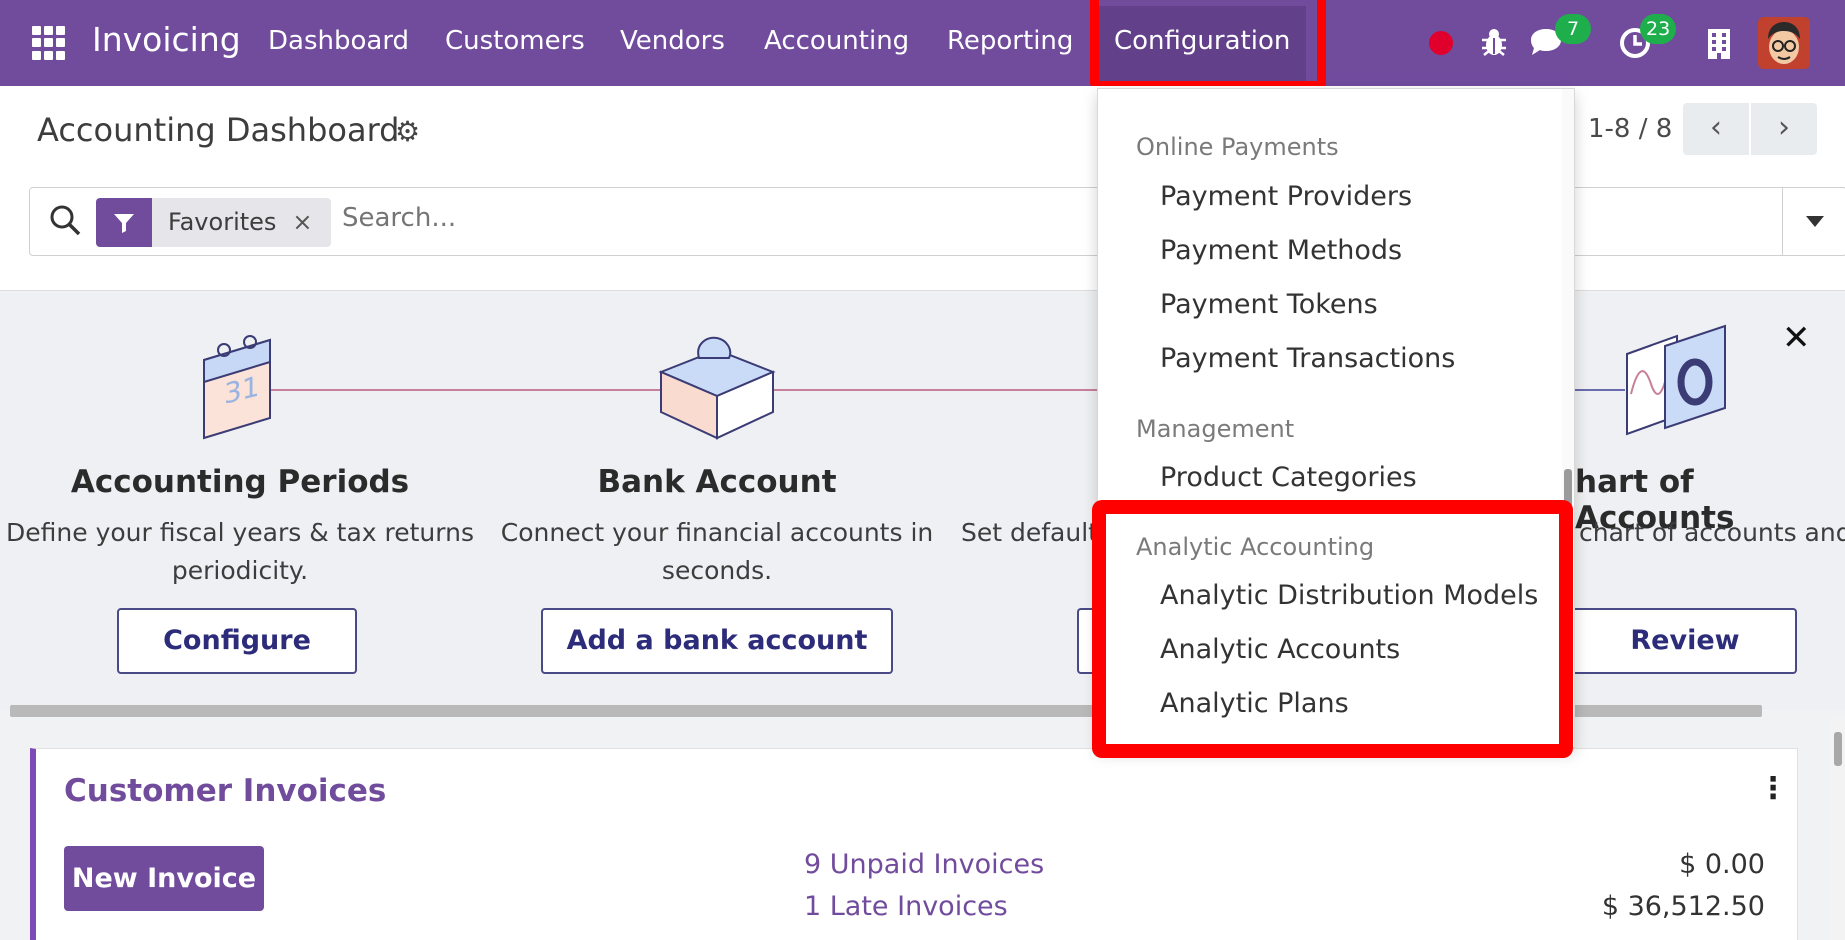 The height and width of the screenshot is (940, 1845). What do you see at coordinates (1332, 629) in the screenshot?
I see `analytic-accounting-highlight` at bounding box center [1332, 629].